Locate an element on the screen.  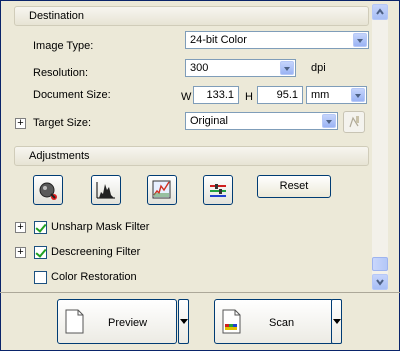
unsharp-mask-checkbox is located at coordinates (40, 227).